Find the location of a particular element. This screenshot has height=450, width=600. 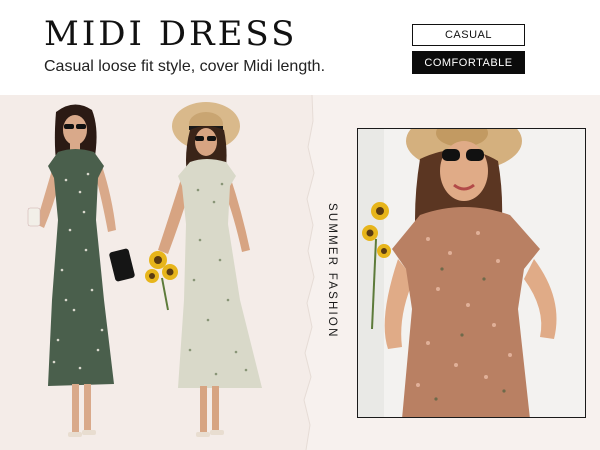

model-cream-dress-image is located at coordinates (203, 269).